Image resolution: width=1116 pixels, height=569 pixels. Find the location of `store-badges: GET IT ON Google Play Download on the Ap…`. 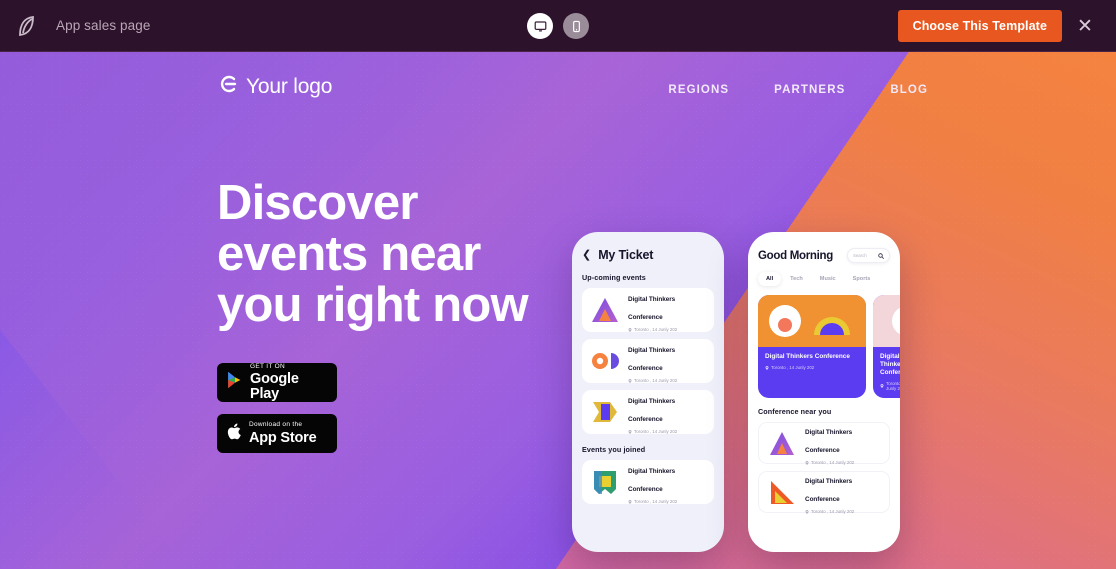

store-badges: GET IT ON Google Play Download on the Ap… is located at coordinates (382, 408).